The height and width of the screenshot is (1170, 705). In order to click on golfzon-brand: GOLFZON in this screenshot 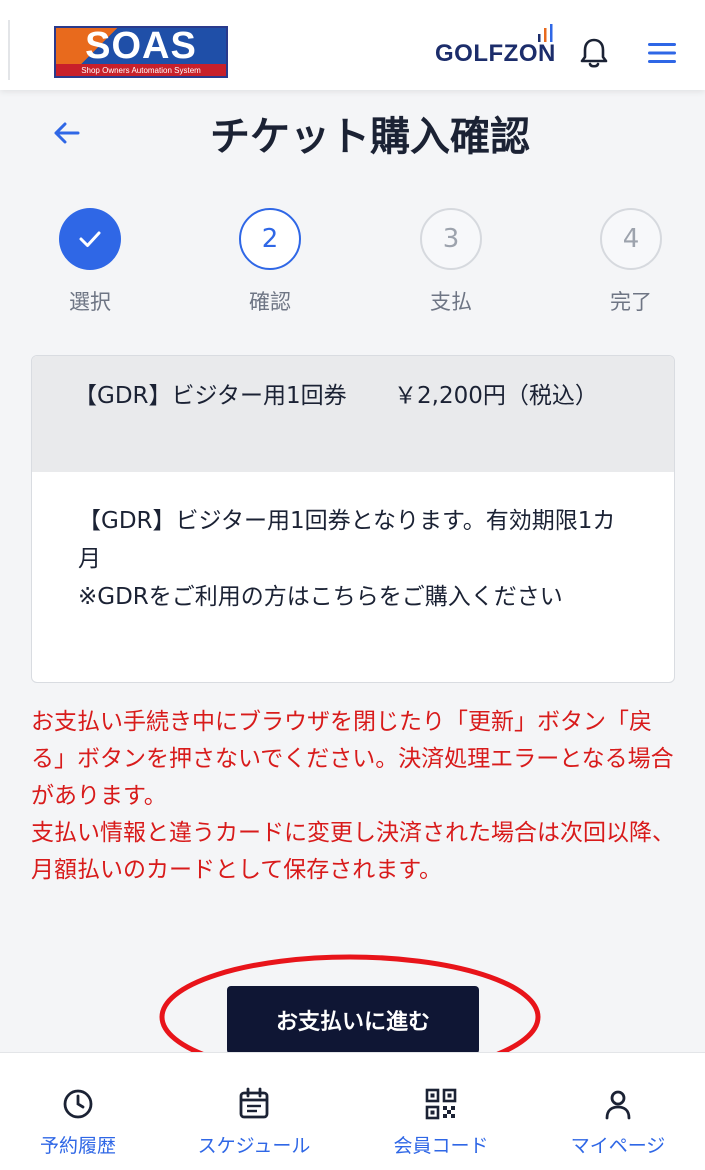, I will do `click(495, 53)`.